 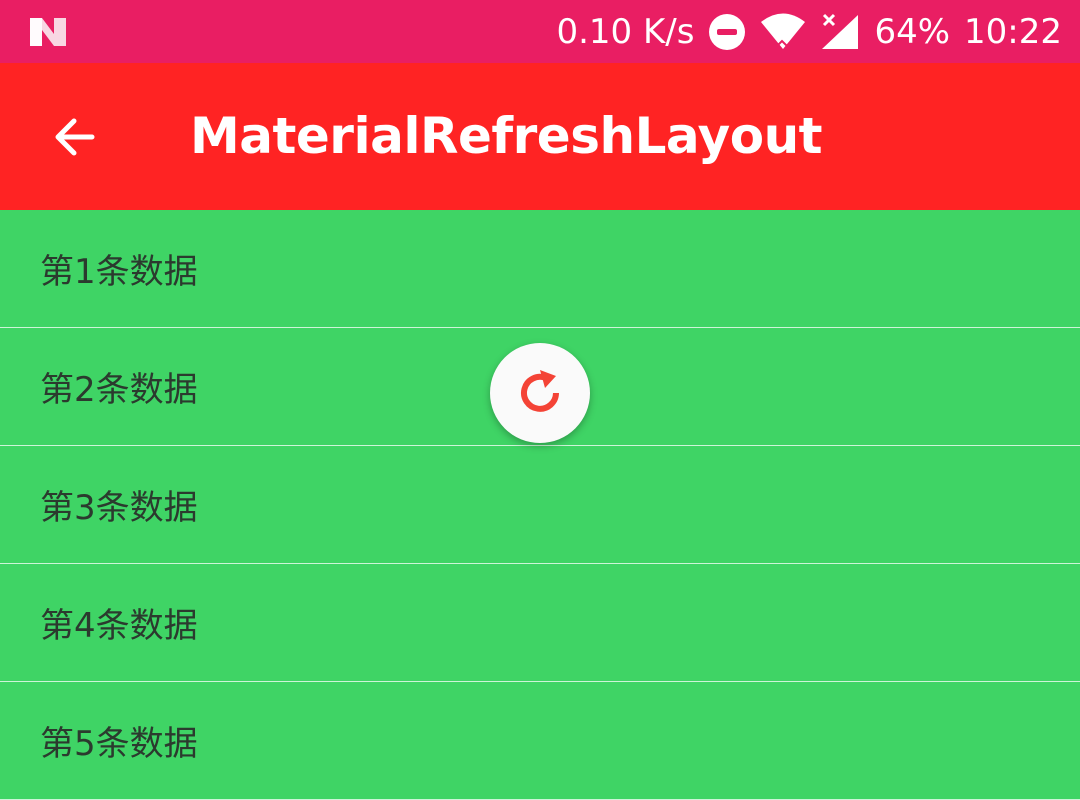 What do you see at coordinates (540, 741) in the screenshot?
I see `list-item: 第5条数据` at bounding box center [540, 741].